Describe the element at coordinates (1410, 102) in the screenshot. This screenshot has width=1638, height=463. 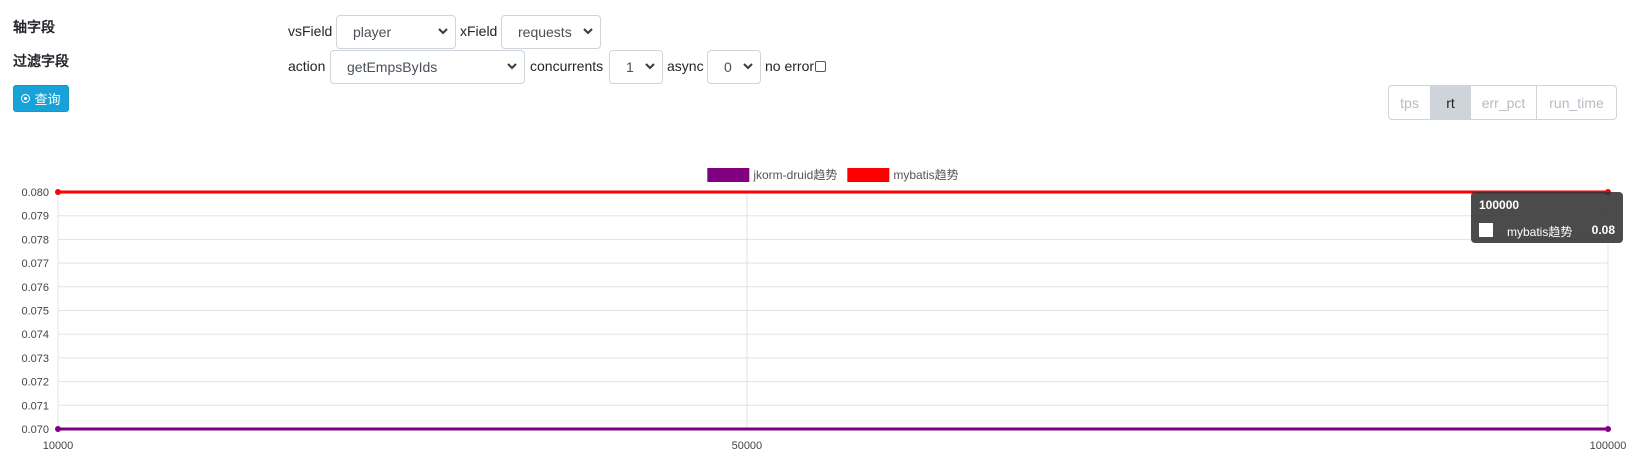
I see `tab-tps: tps` at that location.